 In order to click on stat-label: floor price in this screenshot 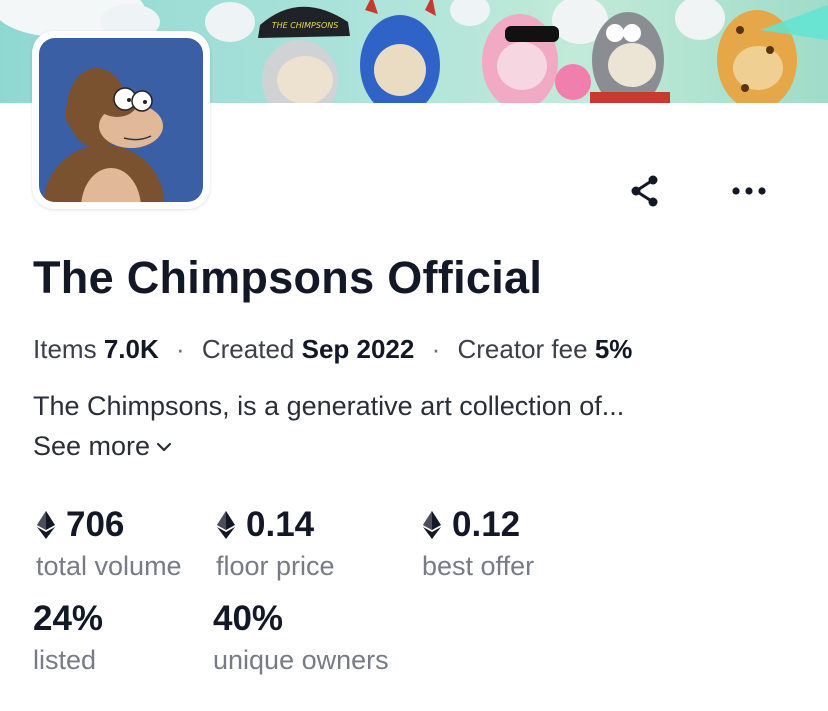, I will do `click(275, 566)`.